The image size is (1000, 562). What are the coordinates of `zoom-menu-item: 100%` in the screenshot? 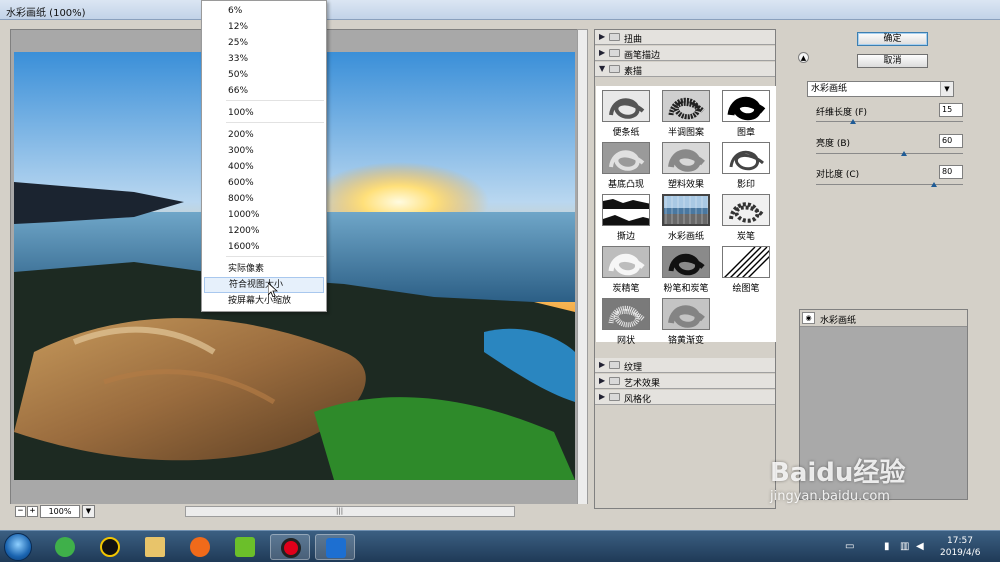 It's located at (264, 113).